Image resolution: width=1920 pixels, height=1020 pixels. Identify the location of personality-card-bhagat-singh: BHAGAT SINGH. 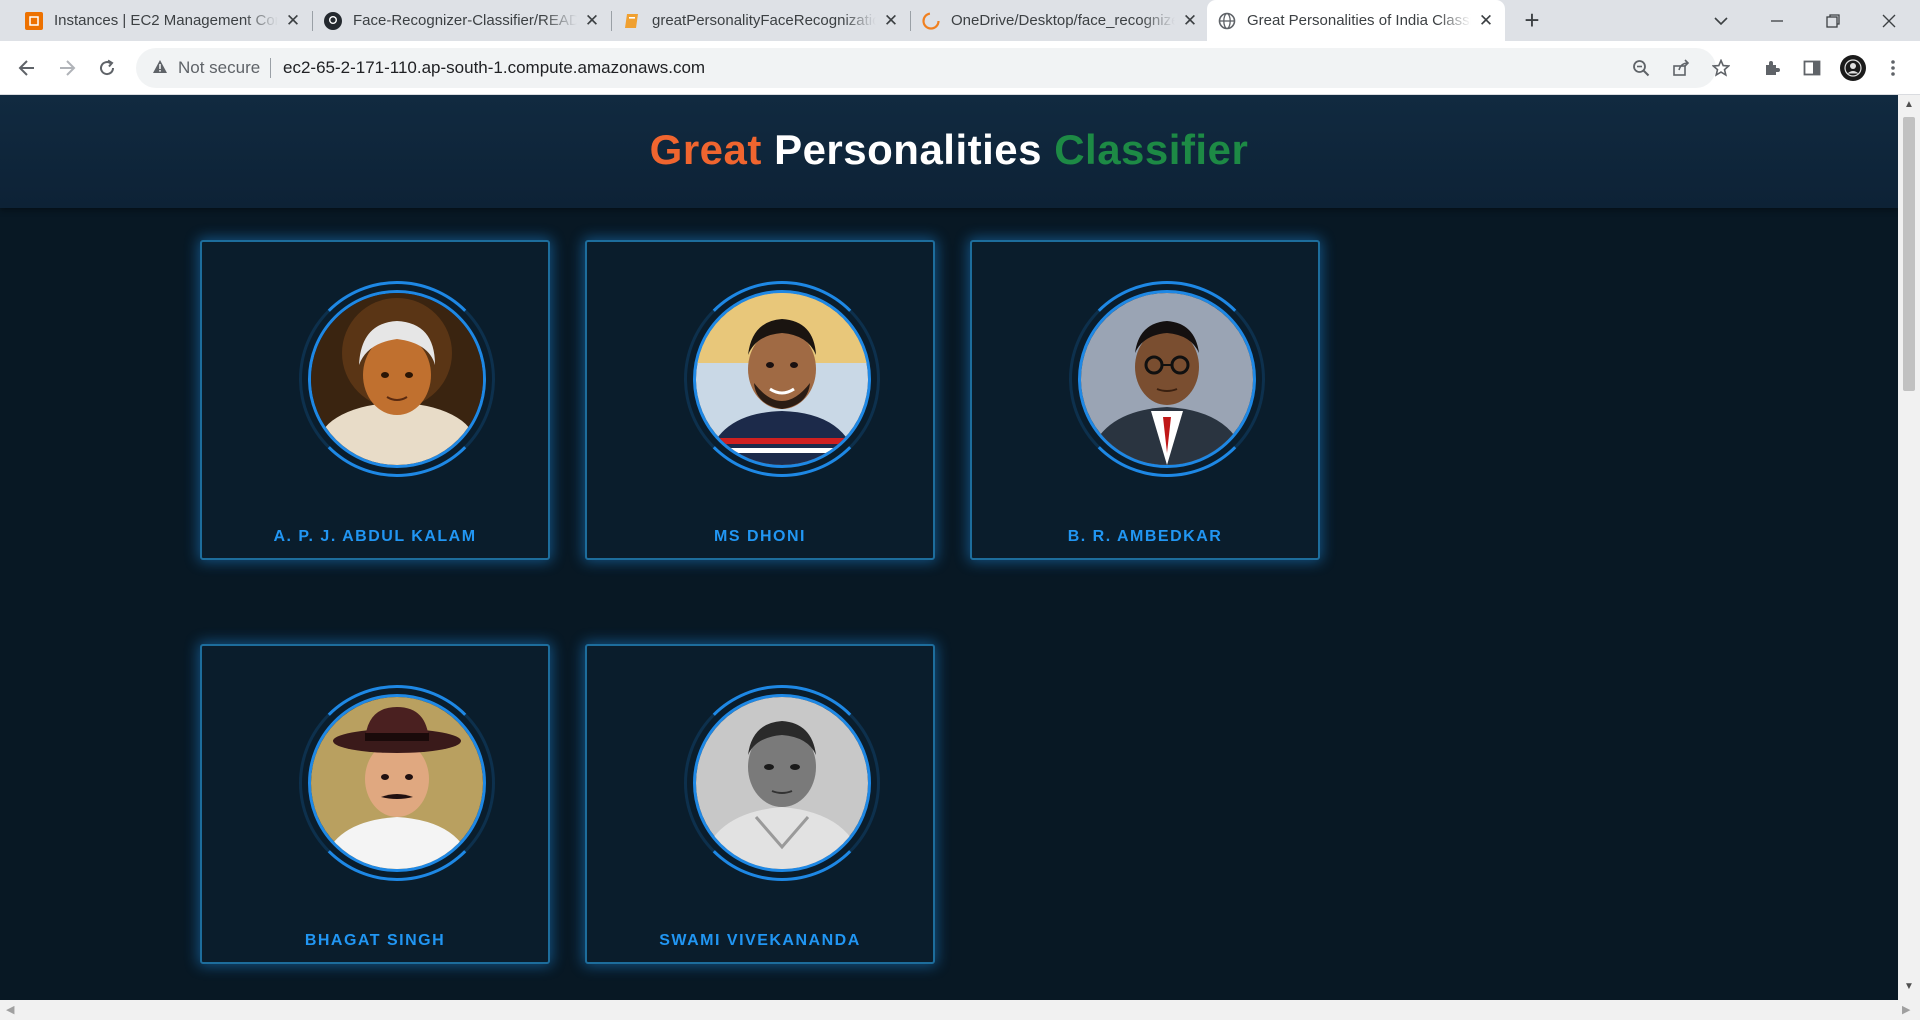
(375, 804).